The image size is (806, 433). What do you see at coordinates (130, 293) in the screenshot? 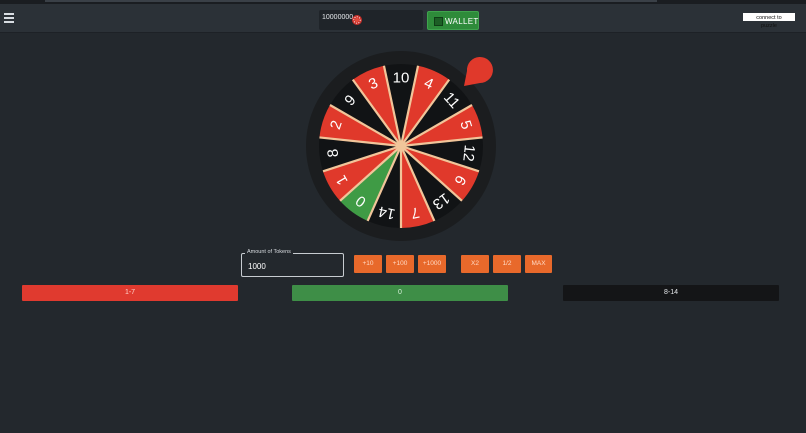
I see `bet-red-button: 1-7` at bounding box center [130, 293].